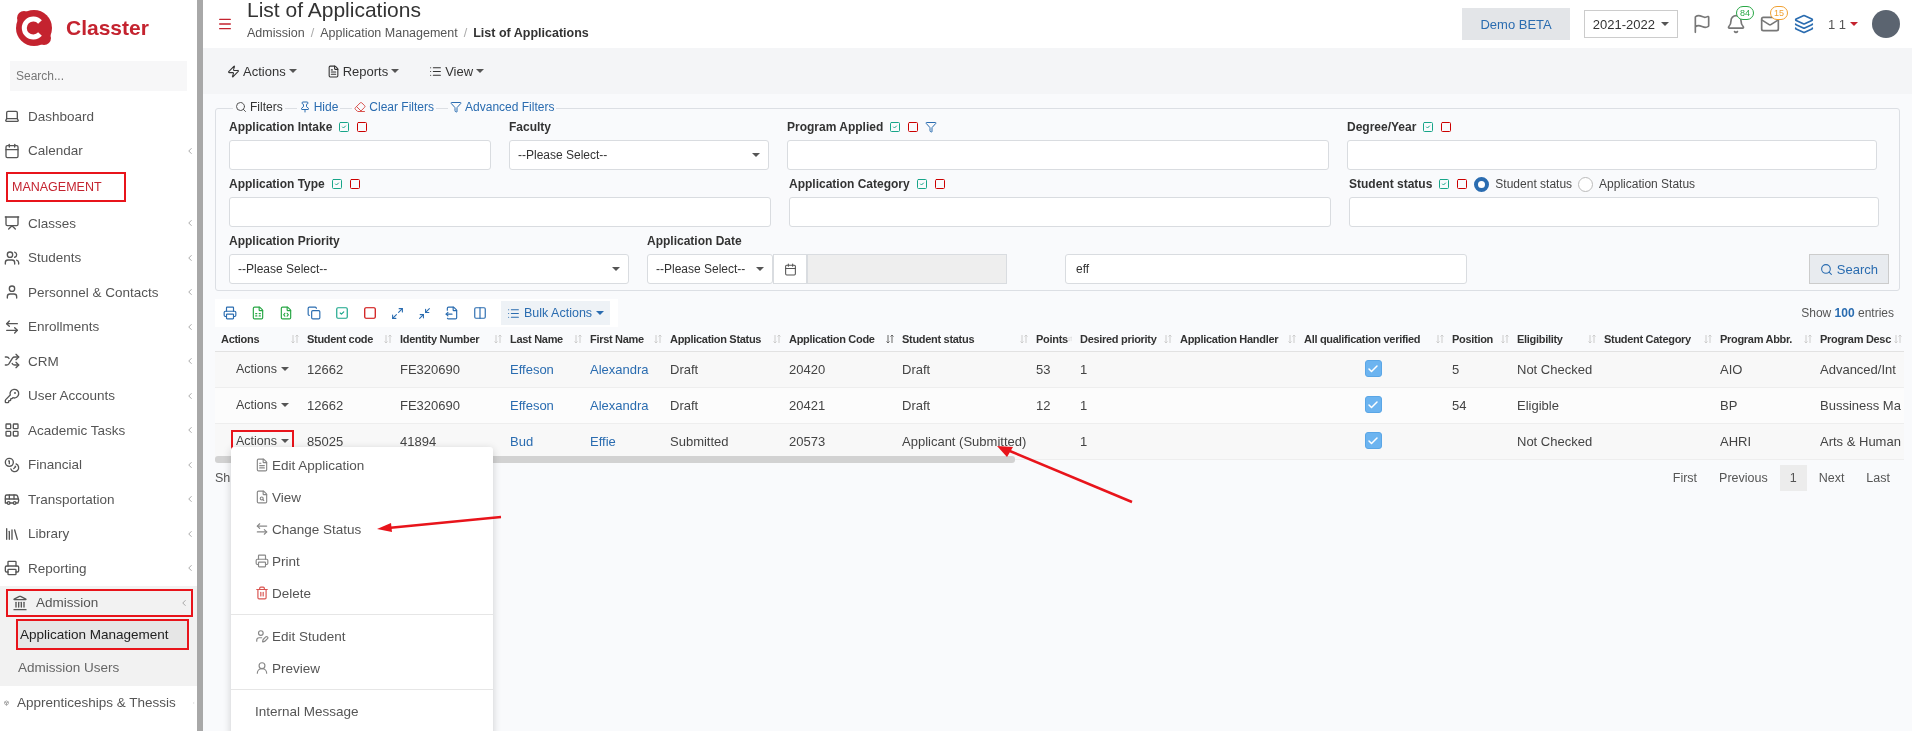 The image size is (1912, 731). What do you see at coordinates (790, 269) in the screenshot?
I see `calendar-button` at bounding box center [790, 269].